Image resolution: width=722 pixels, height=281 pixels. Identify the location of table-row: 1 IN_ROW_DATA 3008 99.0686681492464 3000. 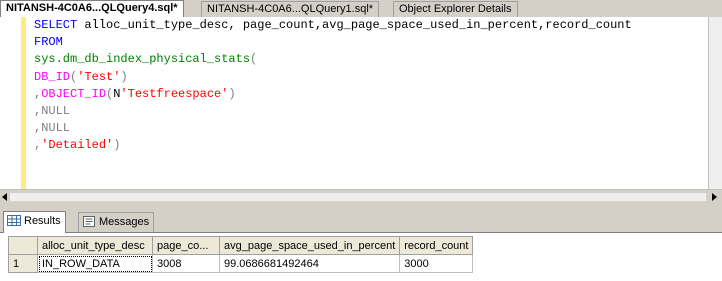
(241, 263).